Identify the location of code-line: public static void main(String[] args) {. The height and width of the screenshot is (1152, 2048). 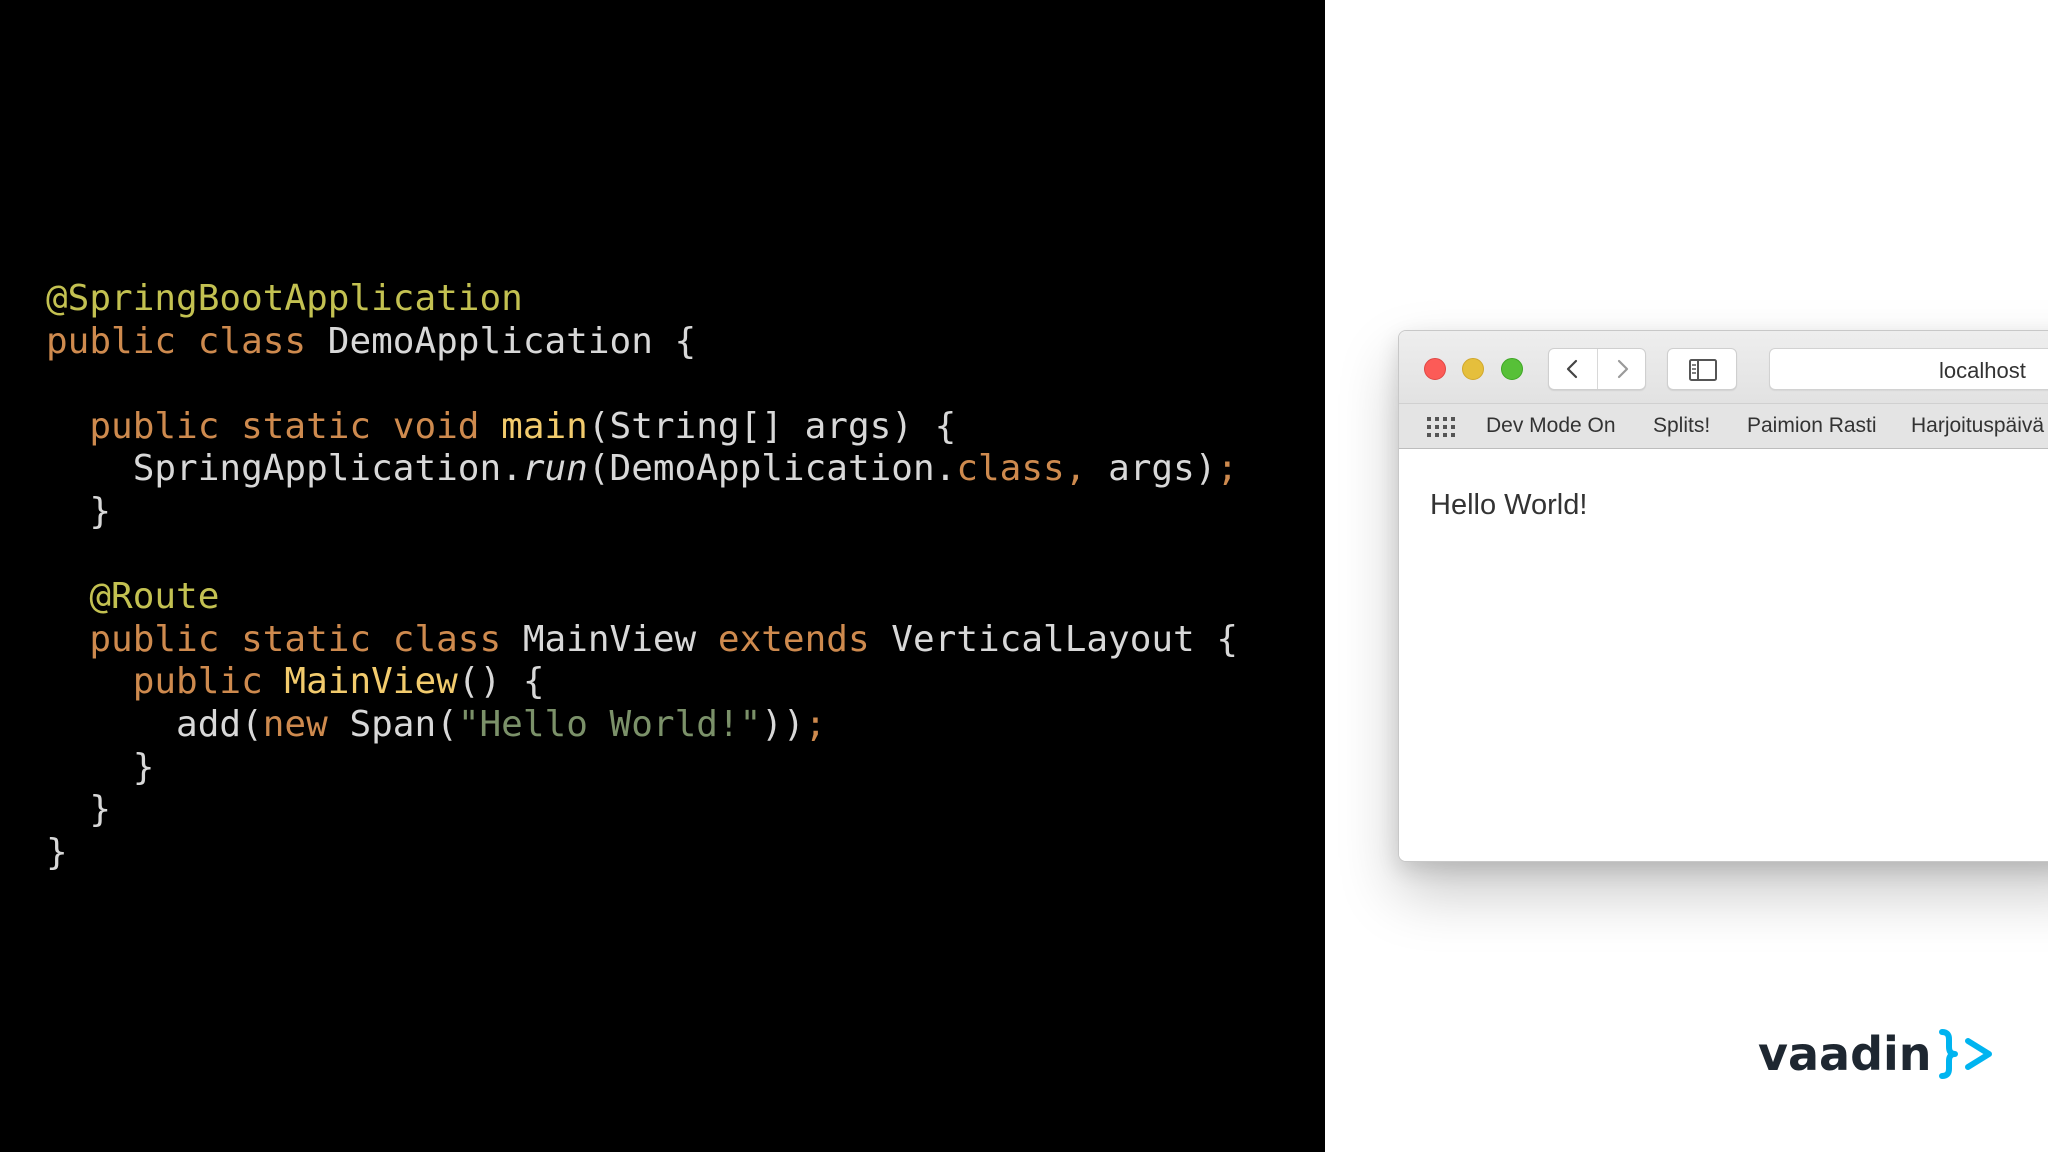
(642, 427).